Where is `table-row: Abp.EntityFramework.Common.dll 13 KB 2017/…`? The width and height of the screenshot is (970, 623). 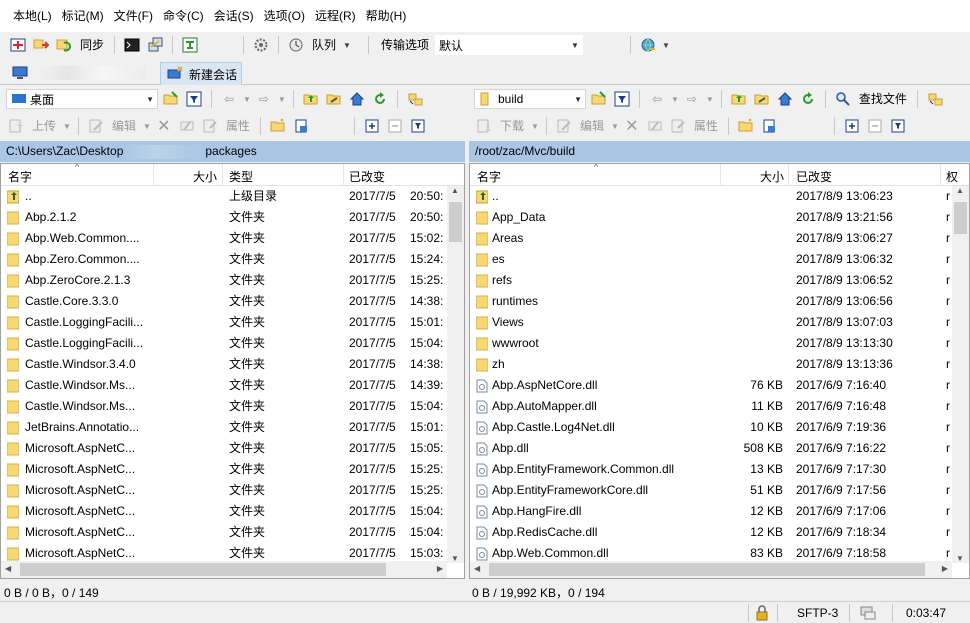 table-row: Abp.EntityFramework.Common.dll 13 KB 2017/… is located at coordinates (719, 469).